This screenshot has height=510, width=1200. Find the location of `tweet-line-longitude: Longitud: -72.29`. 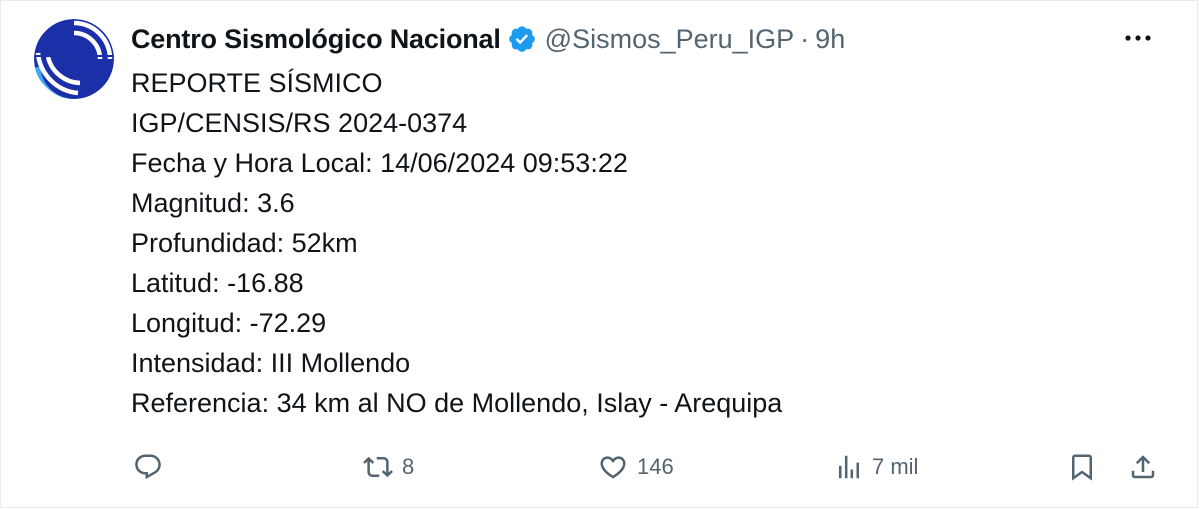

tweet-line-longitude: Longitud: -72.29 is located at coordinates (229, 323).